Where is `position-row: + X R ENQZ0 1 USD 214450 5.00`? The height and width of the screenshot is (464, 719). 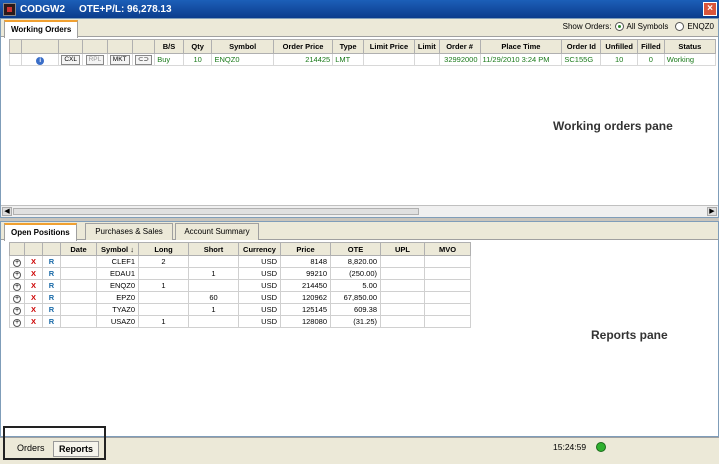
position-row: + X R ENQZ0 1 USD 214450 5.00 is located at coordinates (240, 285).